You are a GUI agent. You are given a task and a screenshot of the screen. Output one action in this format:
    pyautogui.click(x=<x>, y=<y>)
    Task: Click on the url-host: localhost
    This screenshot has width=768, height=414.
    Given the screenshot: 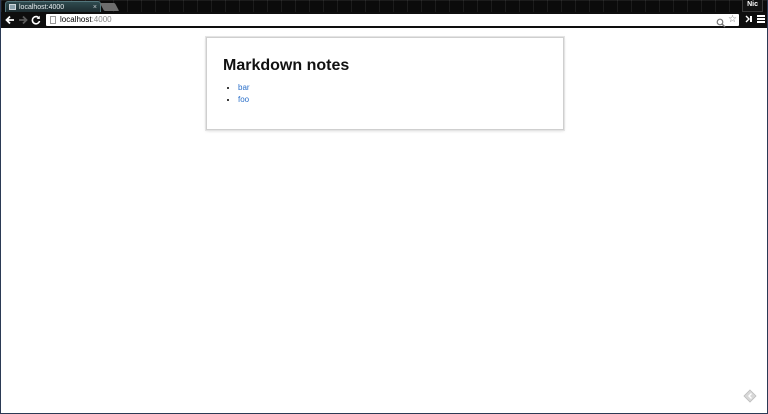 What is the action you would take?
    pyautogui.click(x=76, y=19)
    